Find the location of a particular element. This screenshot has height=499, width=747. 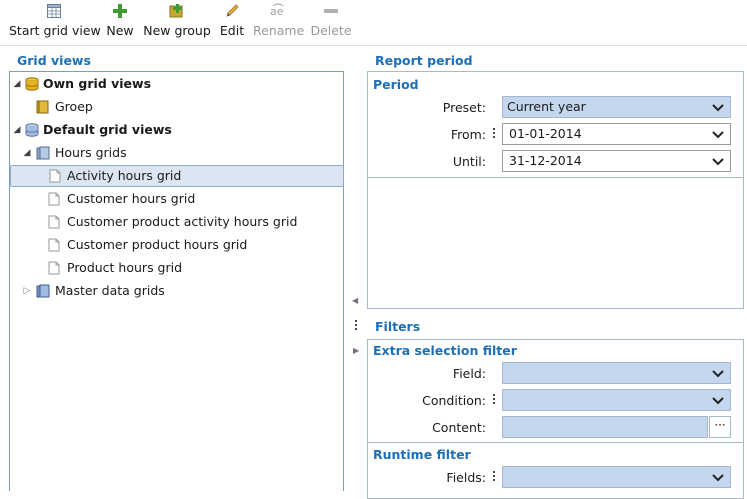

tree-node-master-data-grids: ▷ Master data grids is located at coordinates (176, 291).